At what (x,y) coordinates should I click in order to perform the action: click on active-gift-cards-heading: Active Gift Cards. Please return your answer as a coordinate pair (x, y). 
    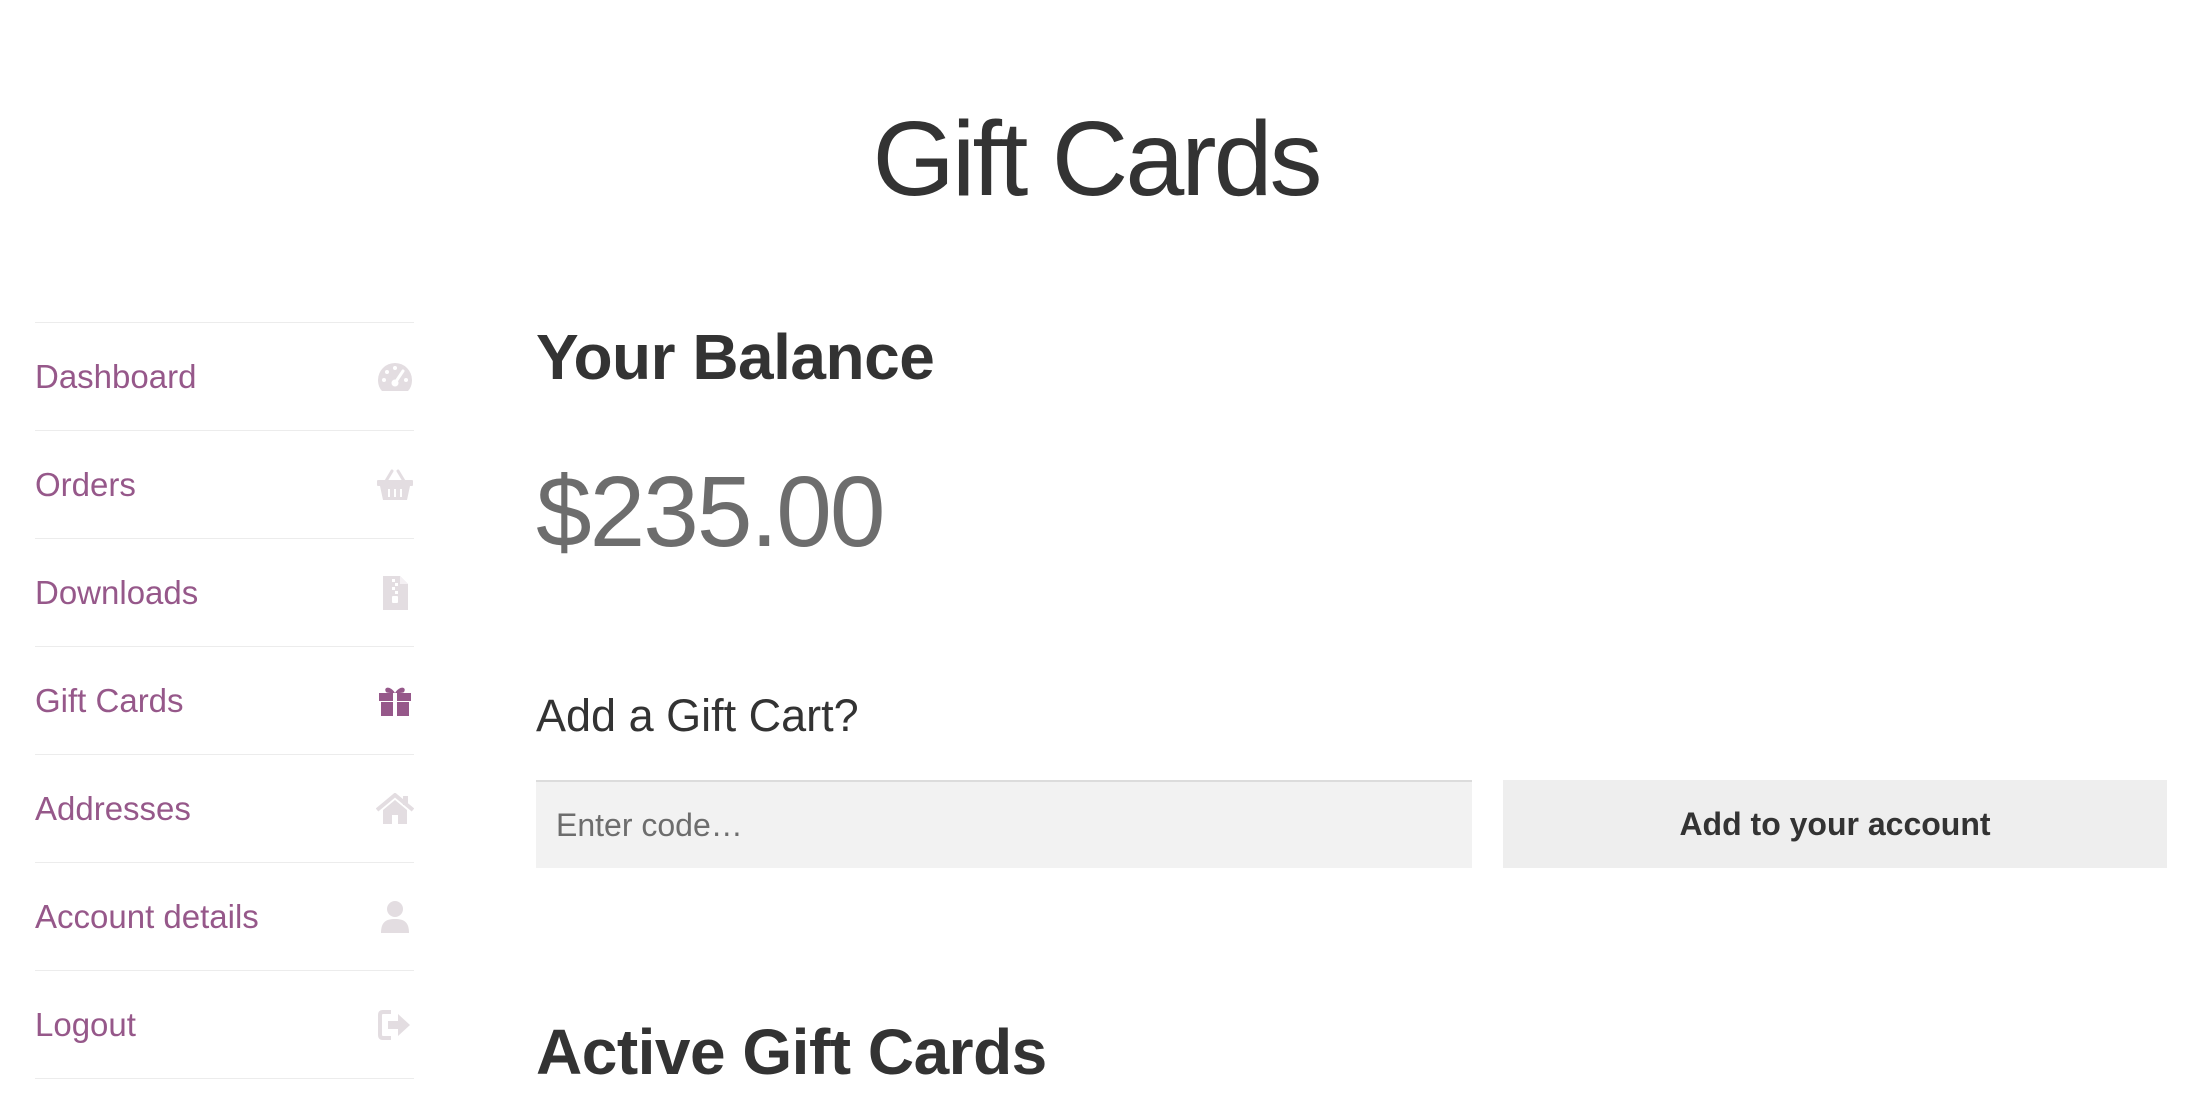
    Looking at the image, I should click on (791, 1052).